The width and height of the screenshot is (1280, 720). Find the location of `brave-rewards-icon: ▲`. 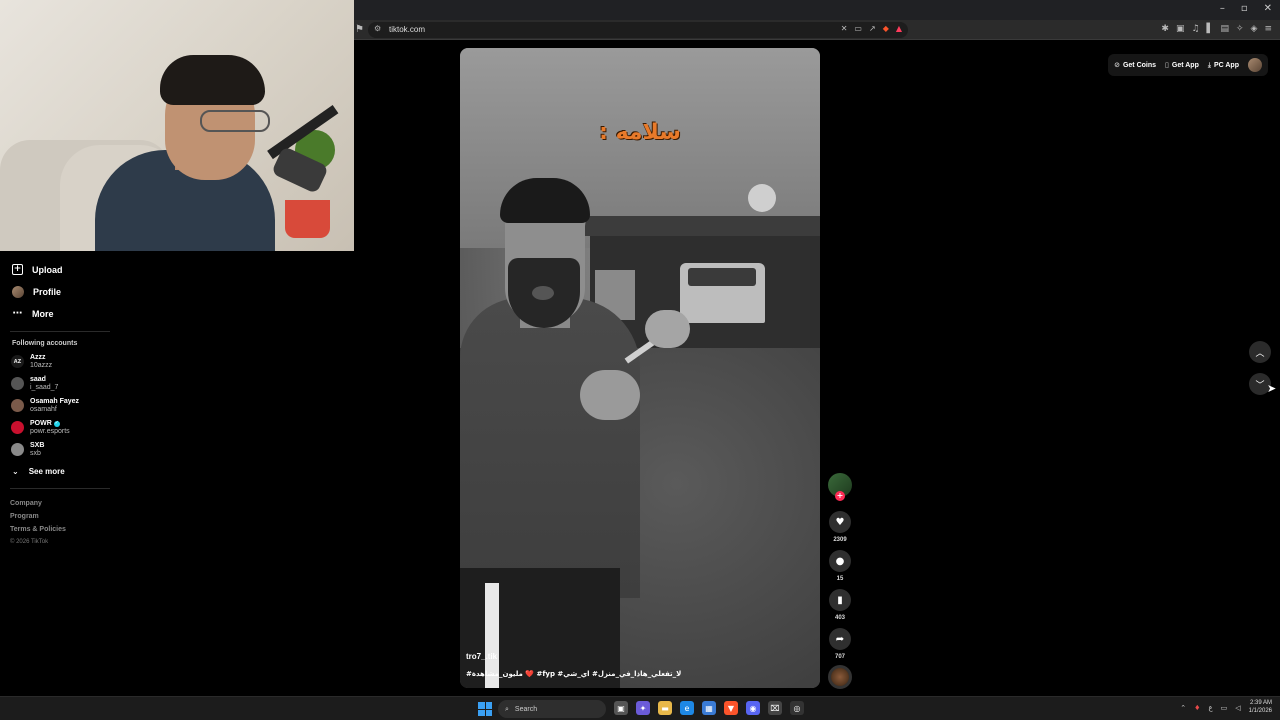

brave-rewards-icon: ▲ is located at coordinates (899, 28).